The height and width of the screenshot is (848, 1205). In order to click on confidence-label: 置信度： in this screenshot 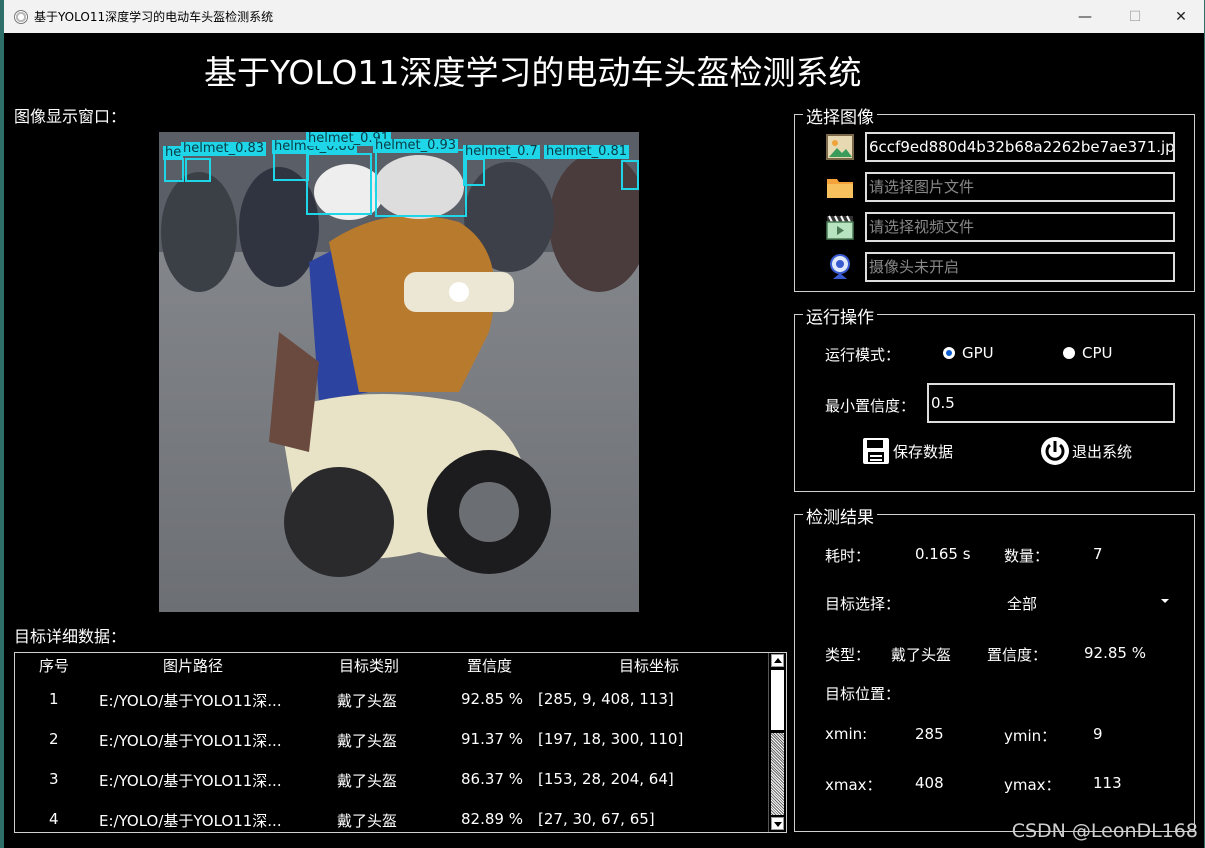, I will do `click(1017, 655)`.